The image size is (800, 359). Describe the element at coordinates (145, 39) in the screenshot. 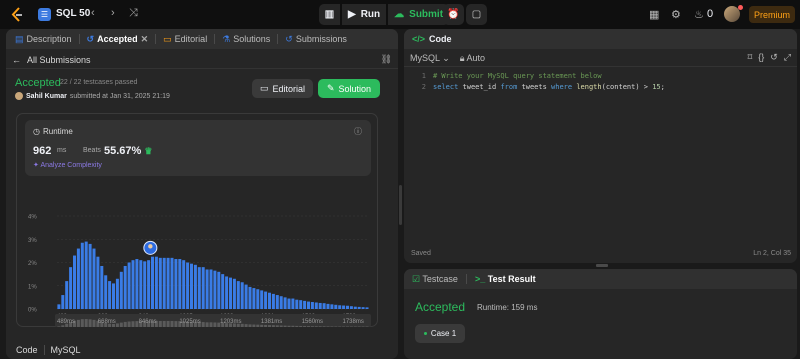

I see `close-icon: ✕` at that location.